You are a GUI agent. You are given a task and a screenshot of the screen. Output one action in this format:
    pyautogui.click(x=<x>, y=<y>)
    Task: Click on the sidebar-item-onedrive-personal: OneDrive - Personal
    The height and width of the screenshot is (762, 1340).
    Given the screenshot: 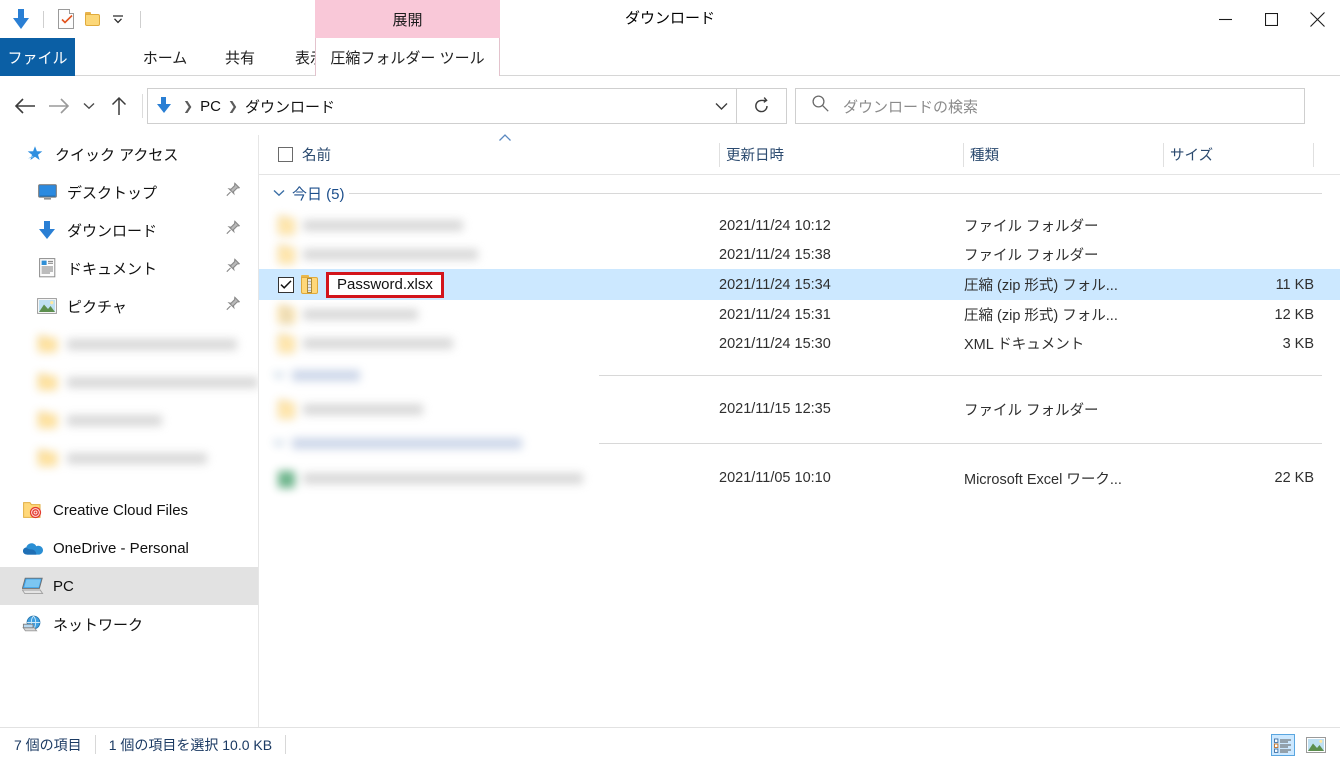 What is the action you would take?
    pyautogui.click(x=129, y=548)
    